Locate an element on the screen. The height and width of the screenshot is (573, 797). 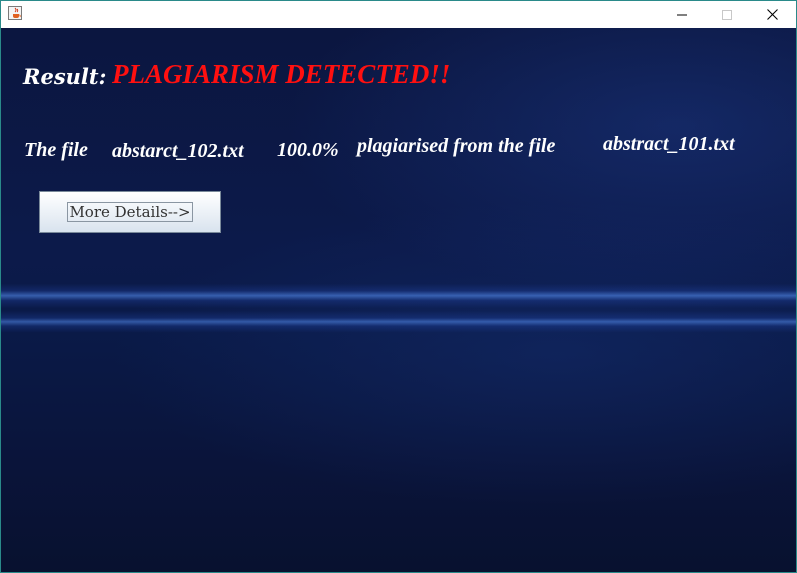
close-button is located at coordinates (772, 14).